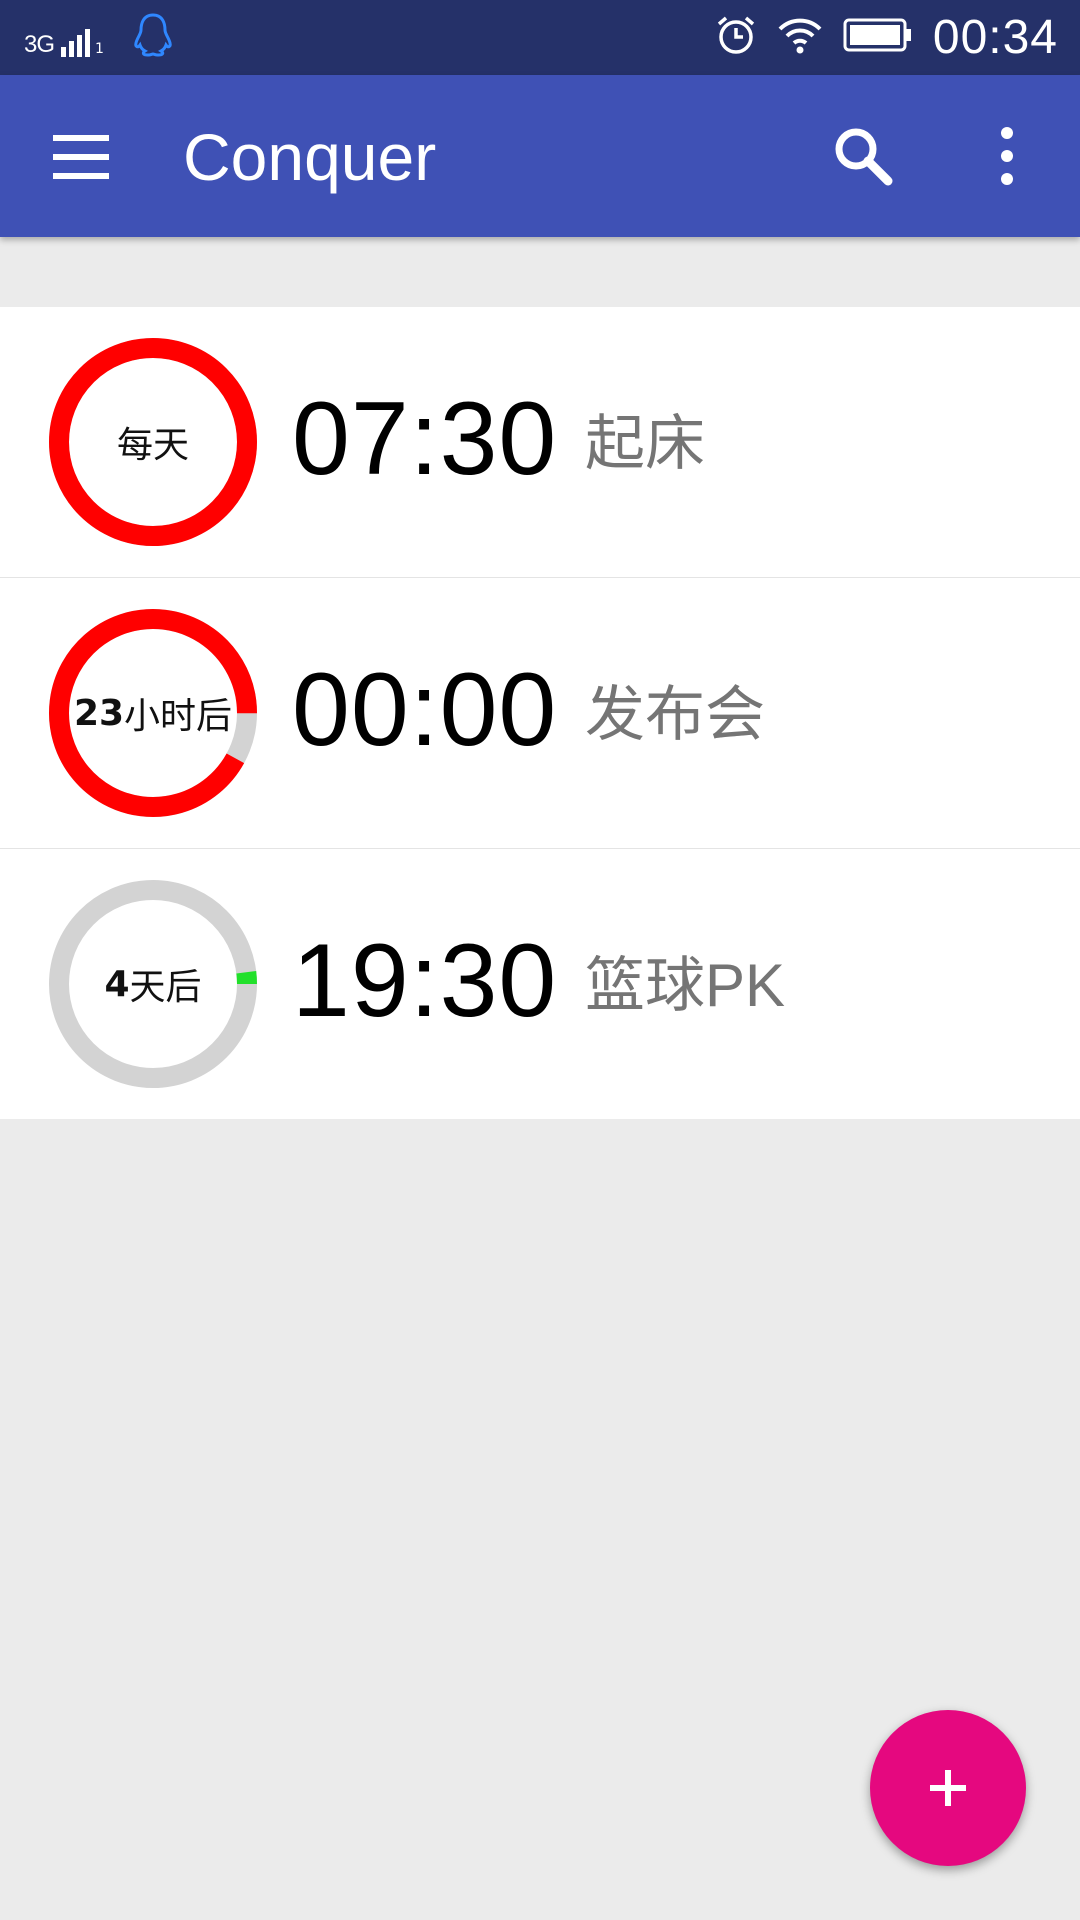  Describe the element at coordinates (1007, 156) in the screenshot. I see `more-vert-icon` at that location.